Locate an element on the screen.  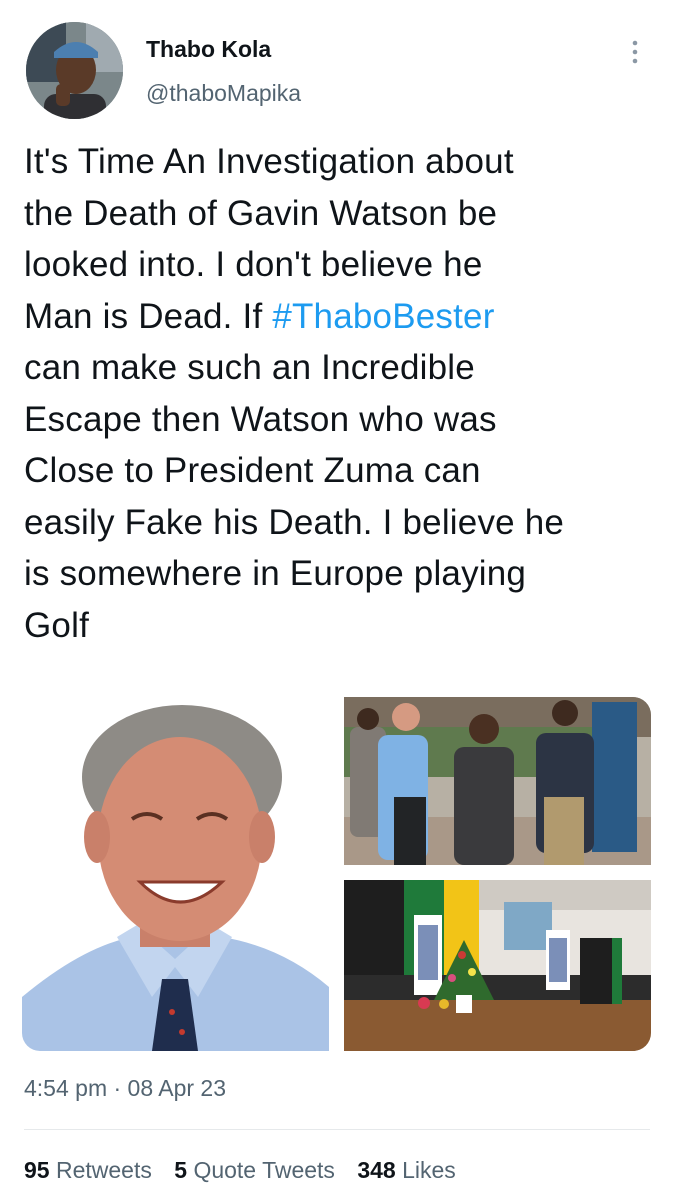
retweets-count: 95 is located at coordinates (37, 1170).